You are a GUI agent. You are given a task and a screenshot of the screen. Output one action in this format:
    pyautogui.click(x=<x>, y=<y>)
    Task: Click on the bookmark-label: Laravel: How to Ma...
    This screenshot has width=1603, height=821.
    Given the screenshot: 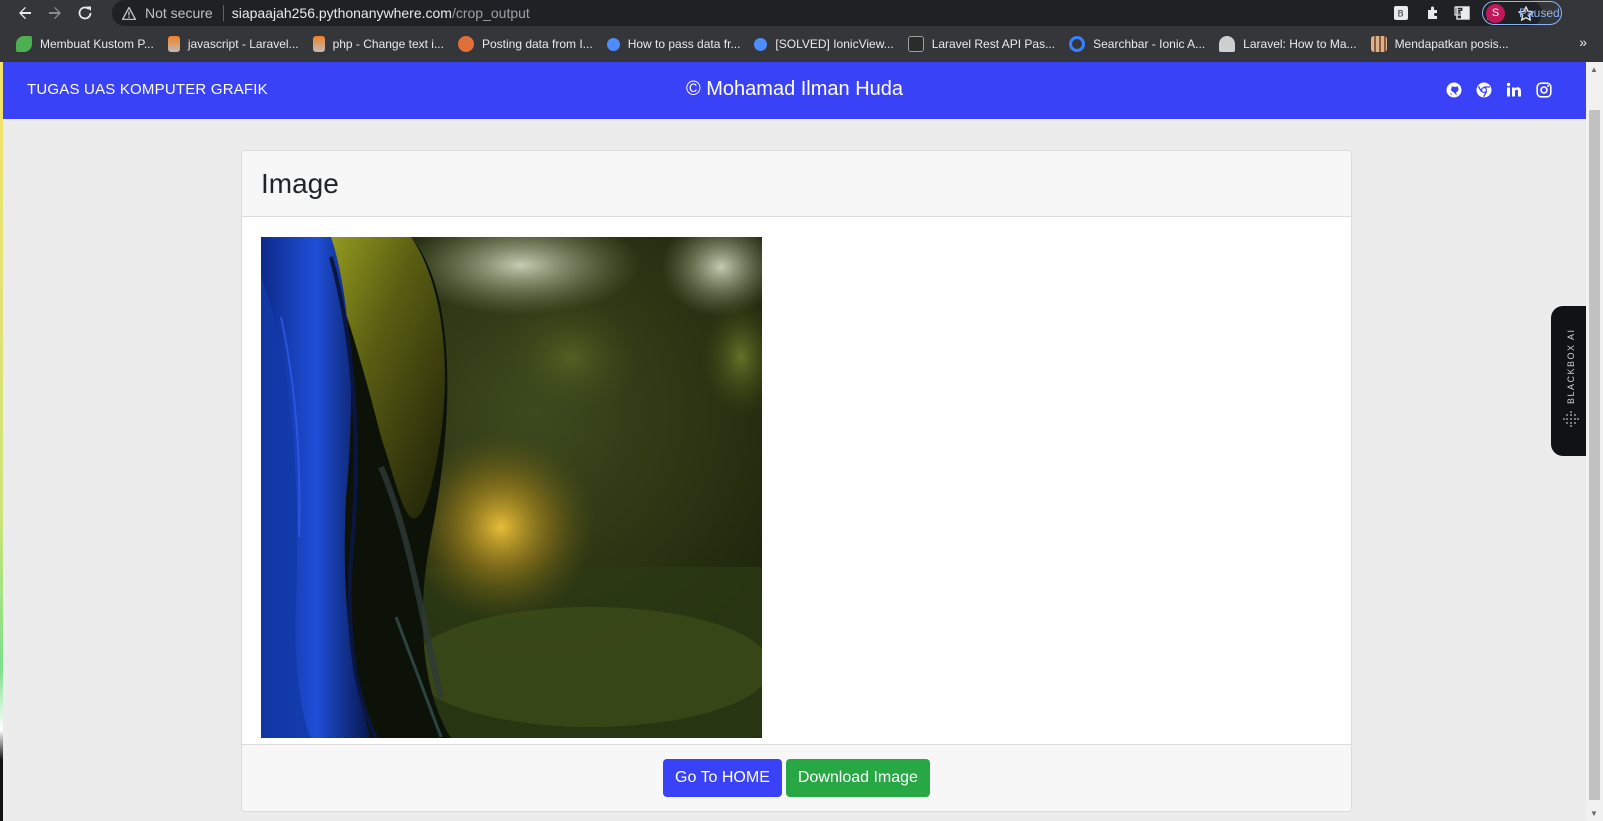 What is the action you would take?
    pyautogui.click(x=1300, y=44)
    